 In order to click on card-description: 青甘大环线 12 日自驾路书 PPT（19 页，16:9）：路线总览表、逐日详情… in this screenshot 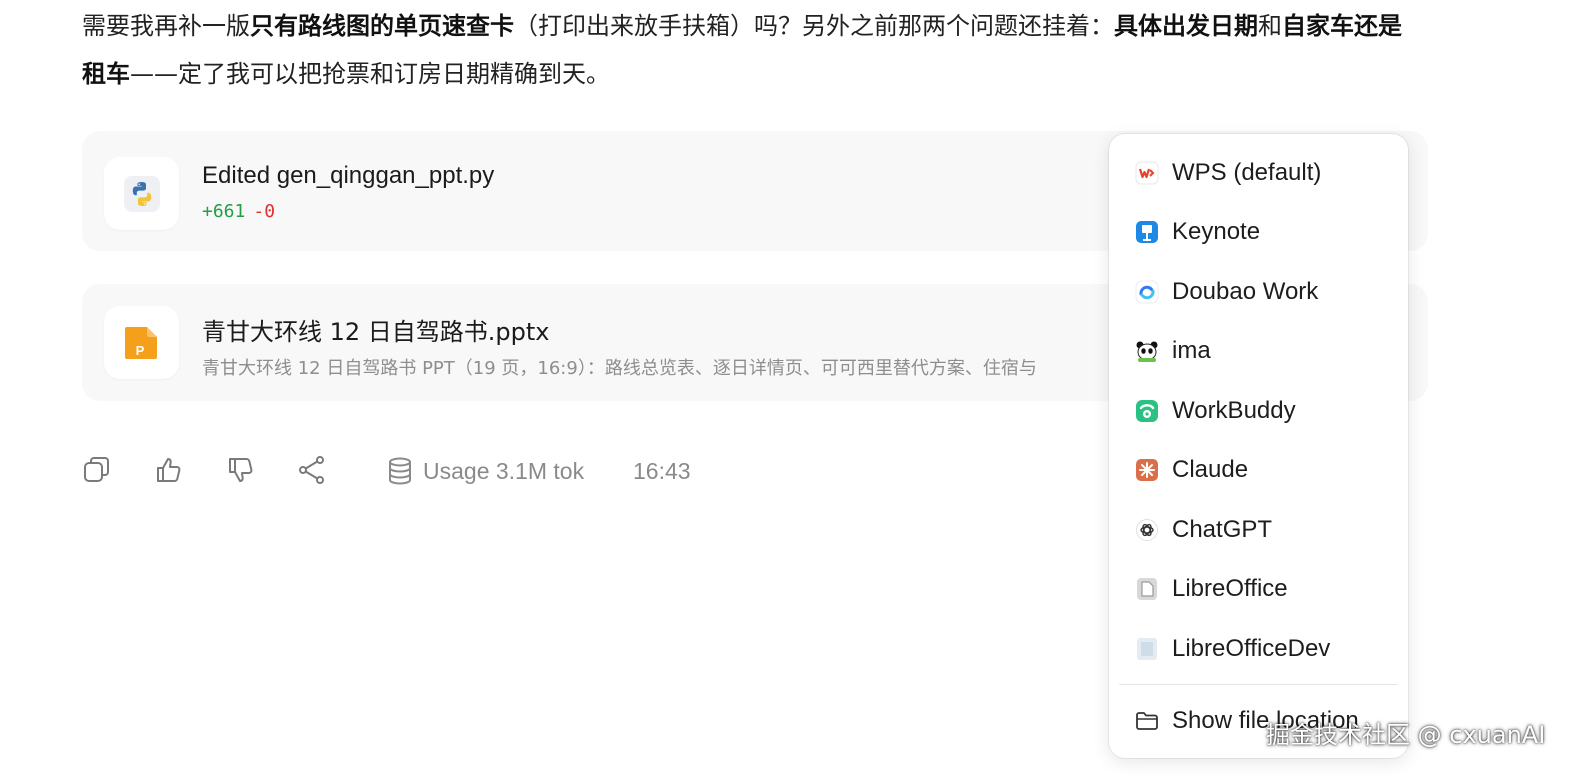, I will do `click(619, 368)`.